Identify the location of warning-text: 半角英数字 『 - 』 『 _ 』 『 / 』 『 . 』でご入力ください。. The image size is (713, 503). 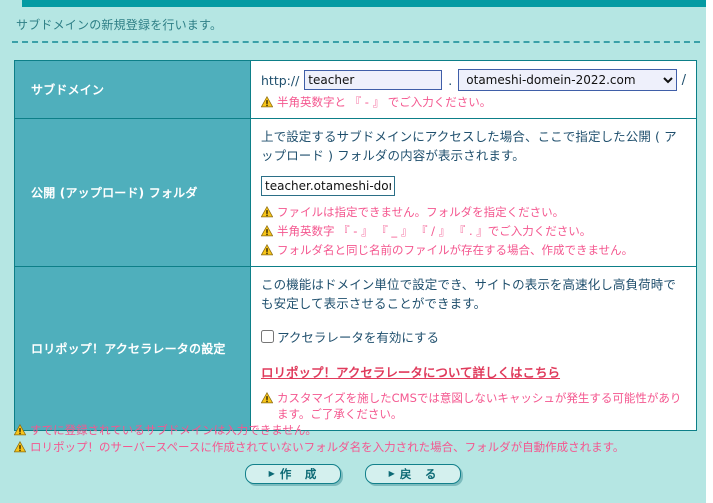
(434, 231).